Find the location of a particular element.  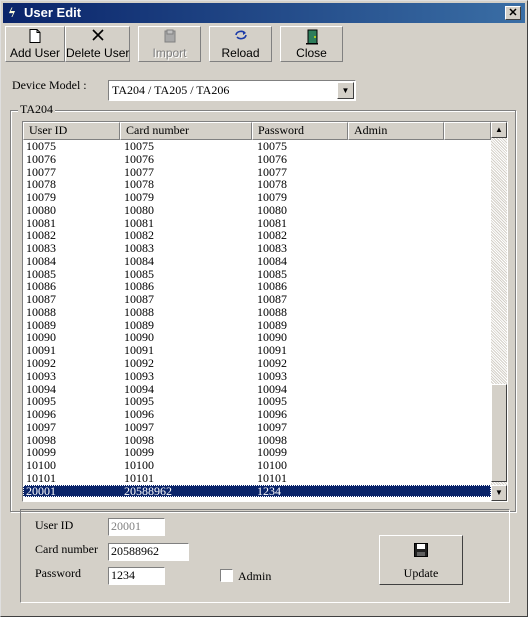

table-row: 10101 10101 10101 is located at coordinates (257, 477).